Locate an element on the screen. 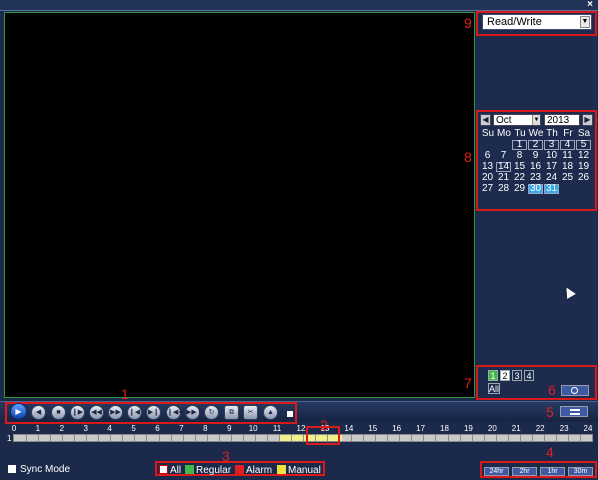  pause-step-icon: ❙▶ is located at coordinates (77, 412).